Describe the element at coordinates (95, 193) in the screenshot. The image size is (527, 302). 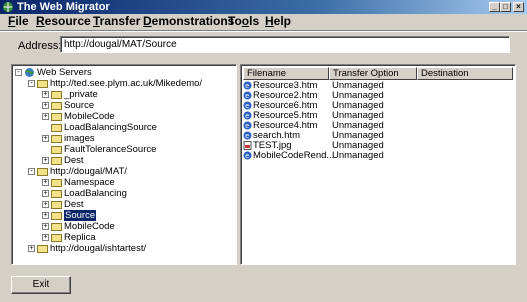
I see `tree-item-label: LoadBalancing` at that location.